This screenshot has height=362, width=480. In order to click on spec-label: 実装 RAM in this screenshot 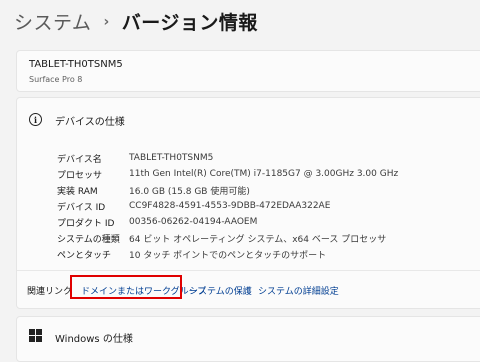, I will do `click(77, 191)`.